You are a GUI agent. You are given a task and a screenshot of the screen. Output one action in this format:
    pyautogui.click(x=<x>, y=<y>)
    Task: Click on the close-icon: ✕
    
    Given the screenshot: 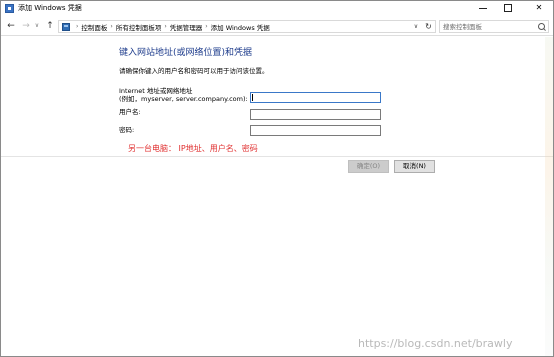 What is the action you would take?
    pyautogui.click(x=539, y=7)
    